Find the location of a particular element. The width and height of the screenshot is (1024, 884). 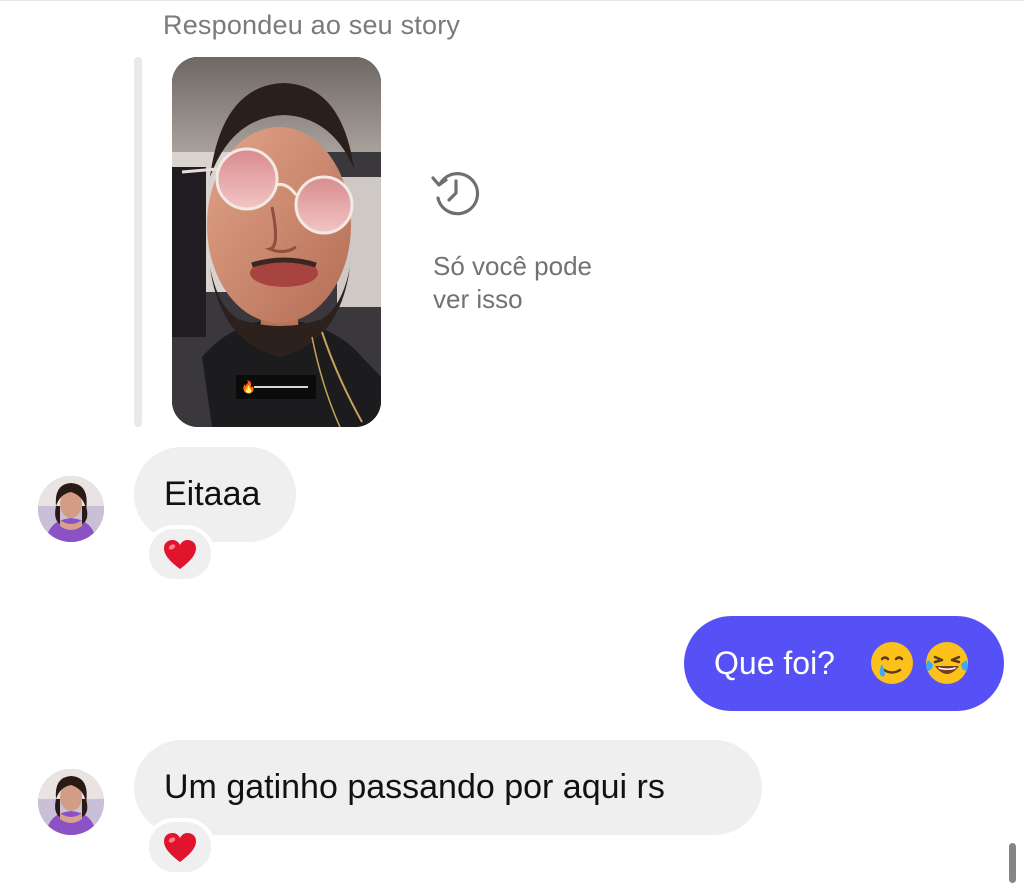

smiling-tear-emoji-icon is located at coordinates (892, 663).